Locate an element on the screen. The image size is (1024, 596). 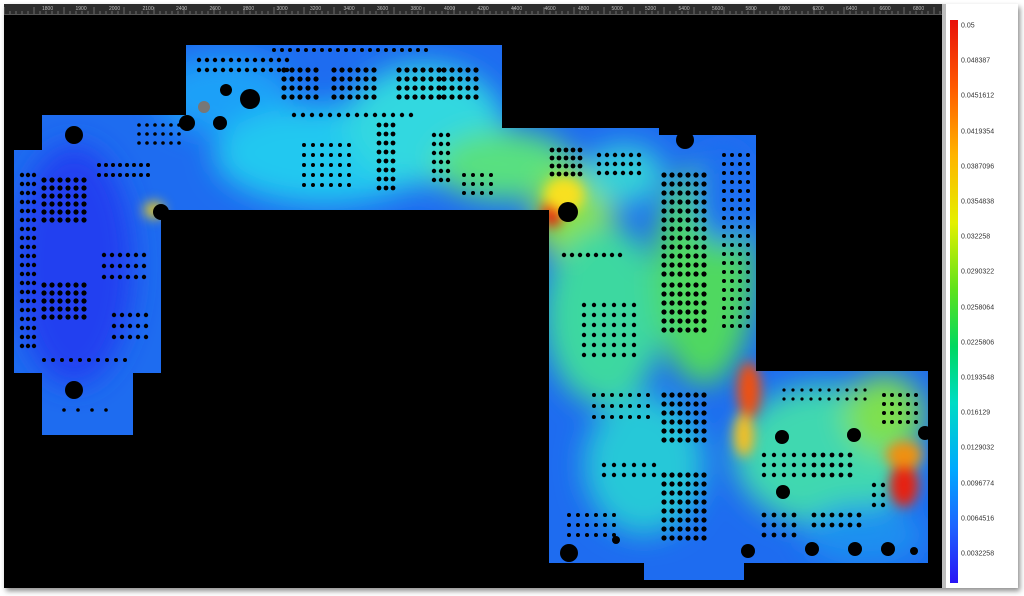
ruler-label: 6000 is located at coordinates (784, 9).